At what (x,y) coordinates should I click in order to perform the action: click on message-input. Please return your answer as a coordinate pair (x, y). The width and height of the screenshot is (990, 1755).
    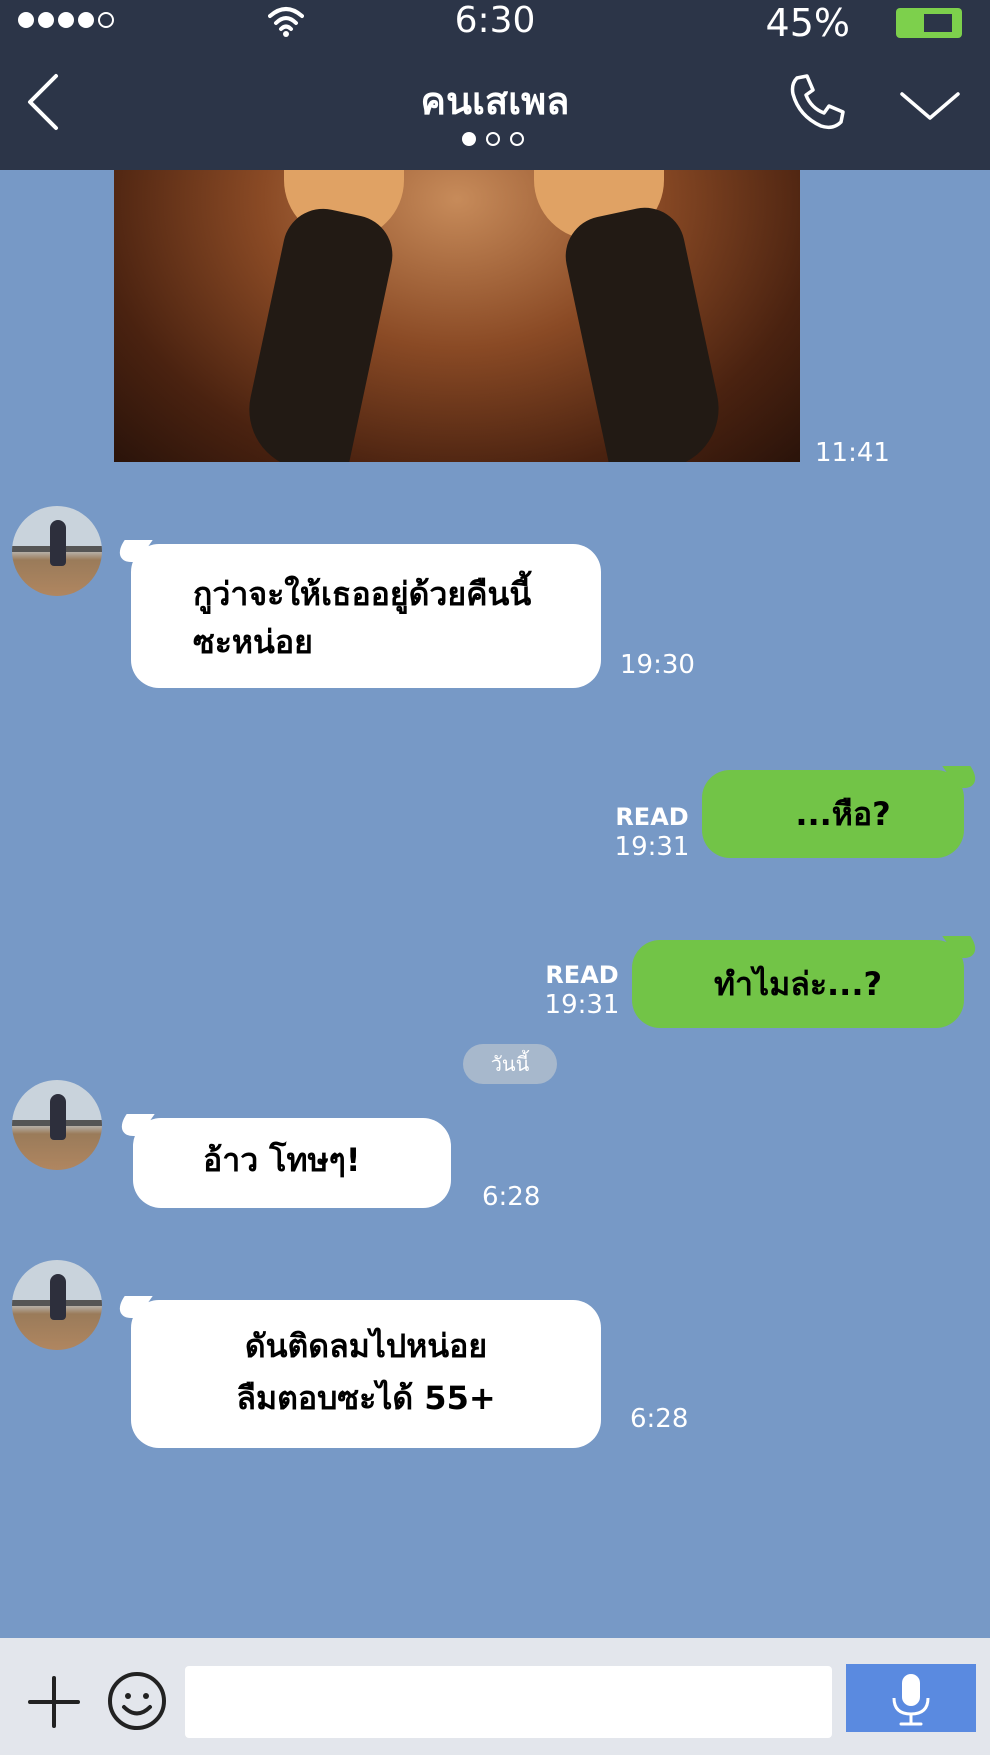
    Looking at the image, I should click on (508, 1702).